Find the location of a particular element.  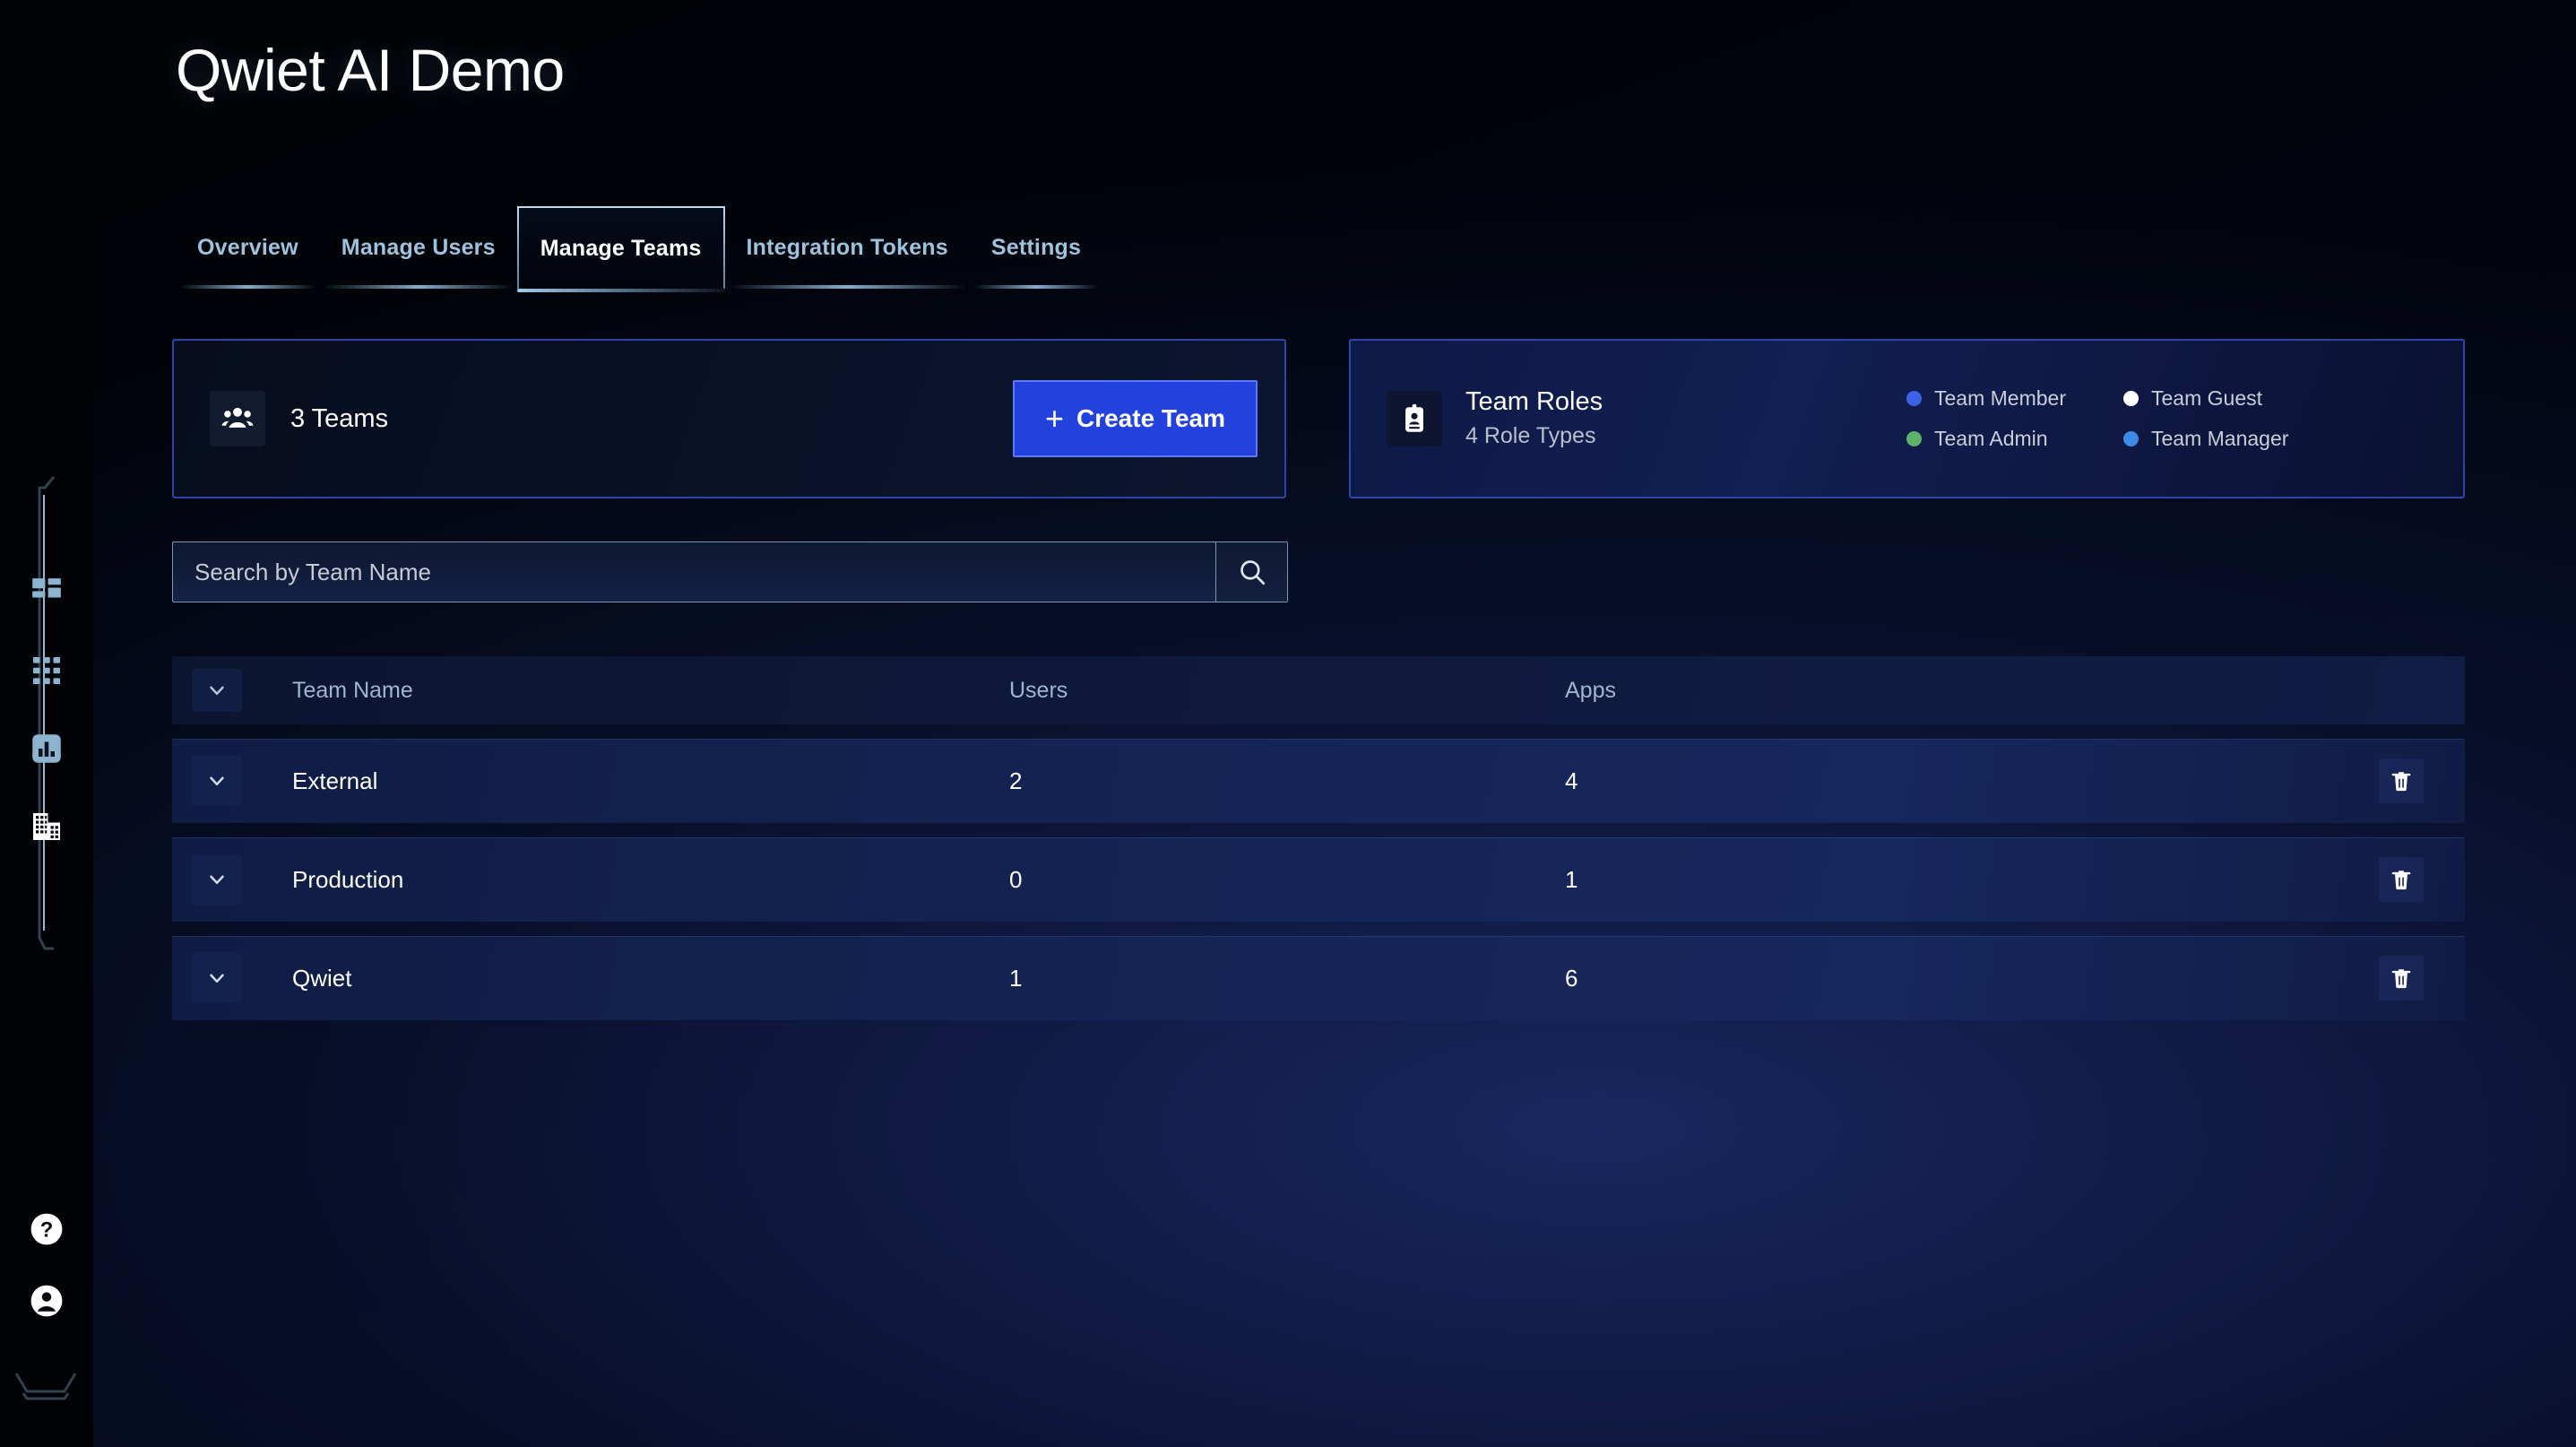

tab-overview: Overview is located at coordinates (248, 248).